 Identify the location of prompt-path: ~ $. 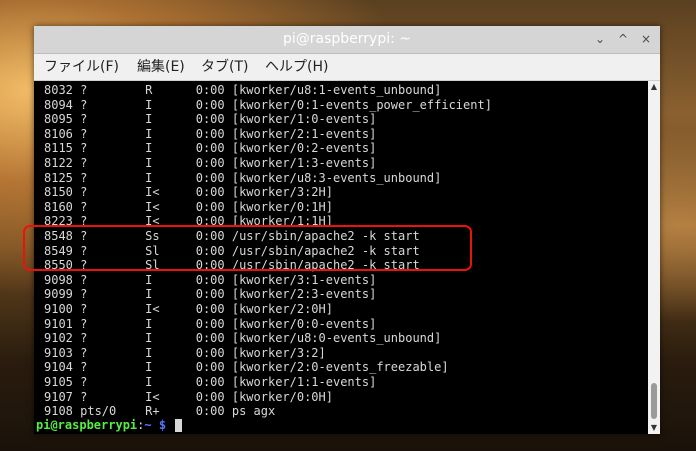
(155, 425).